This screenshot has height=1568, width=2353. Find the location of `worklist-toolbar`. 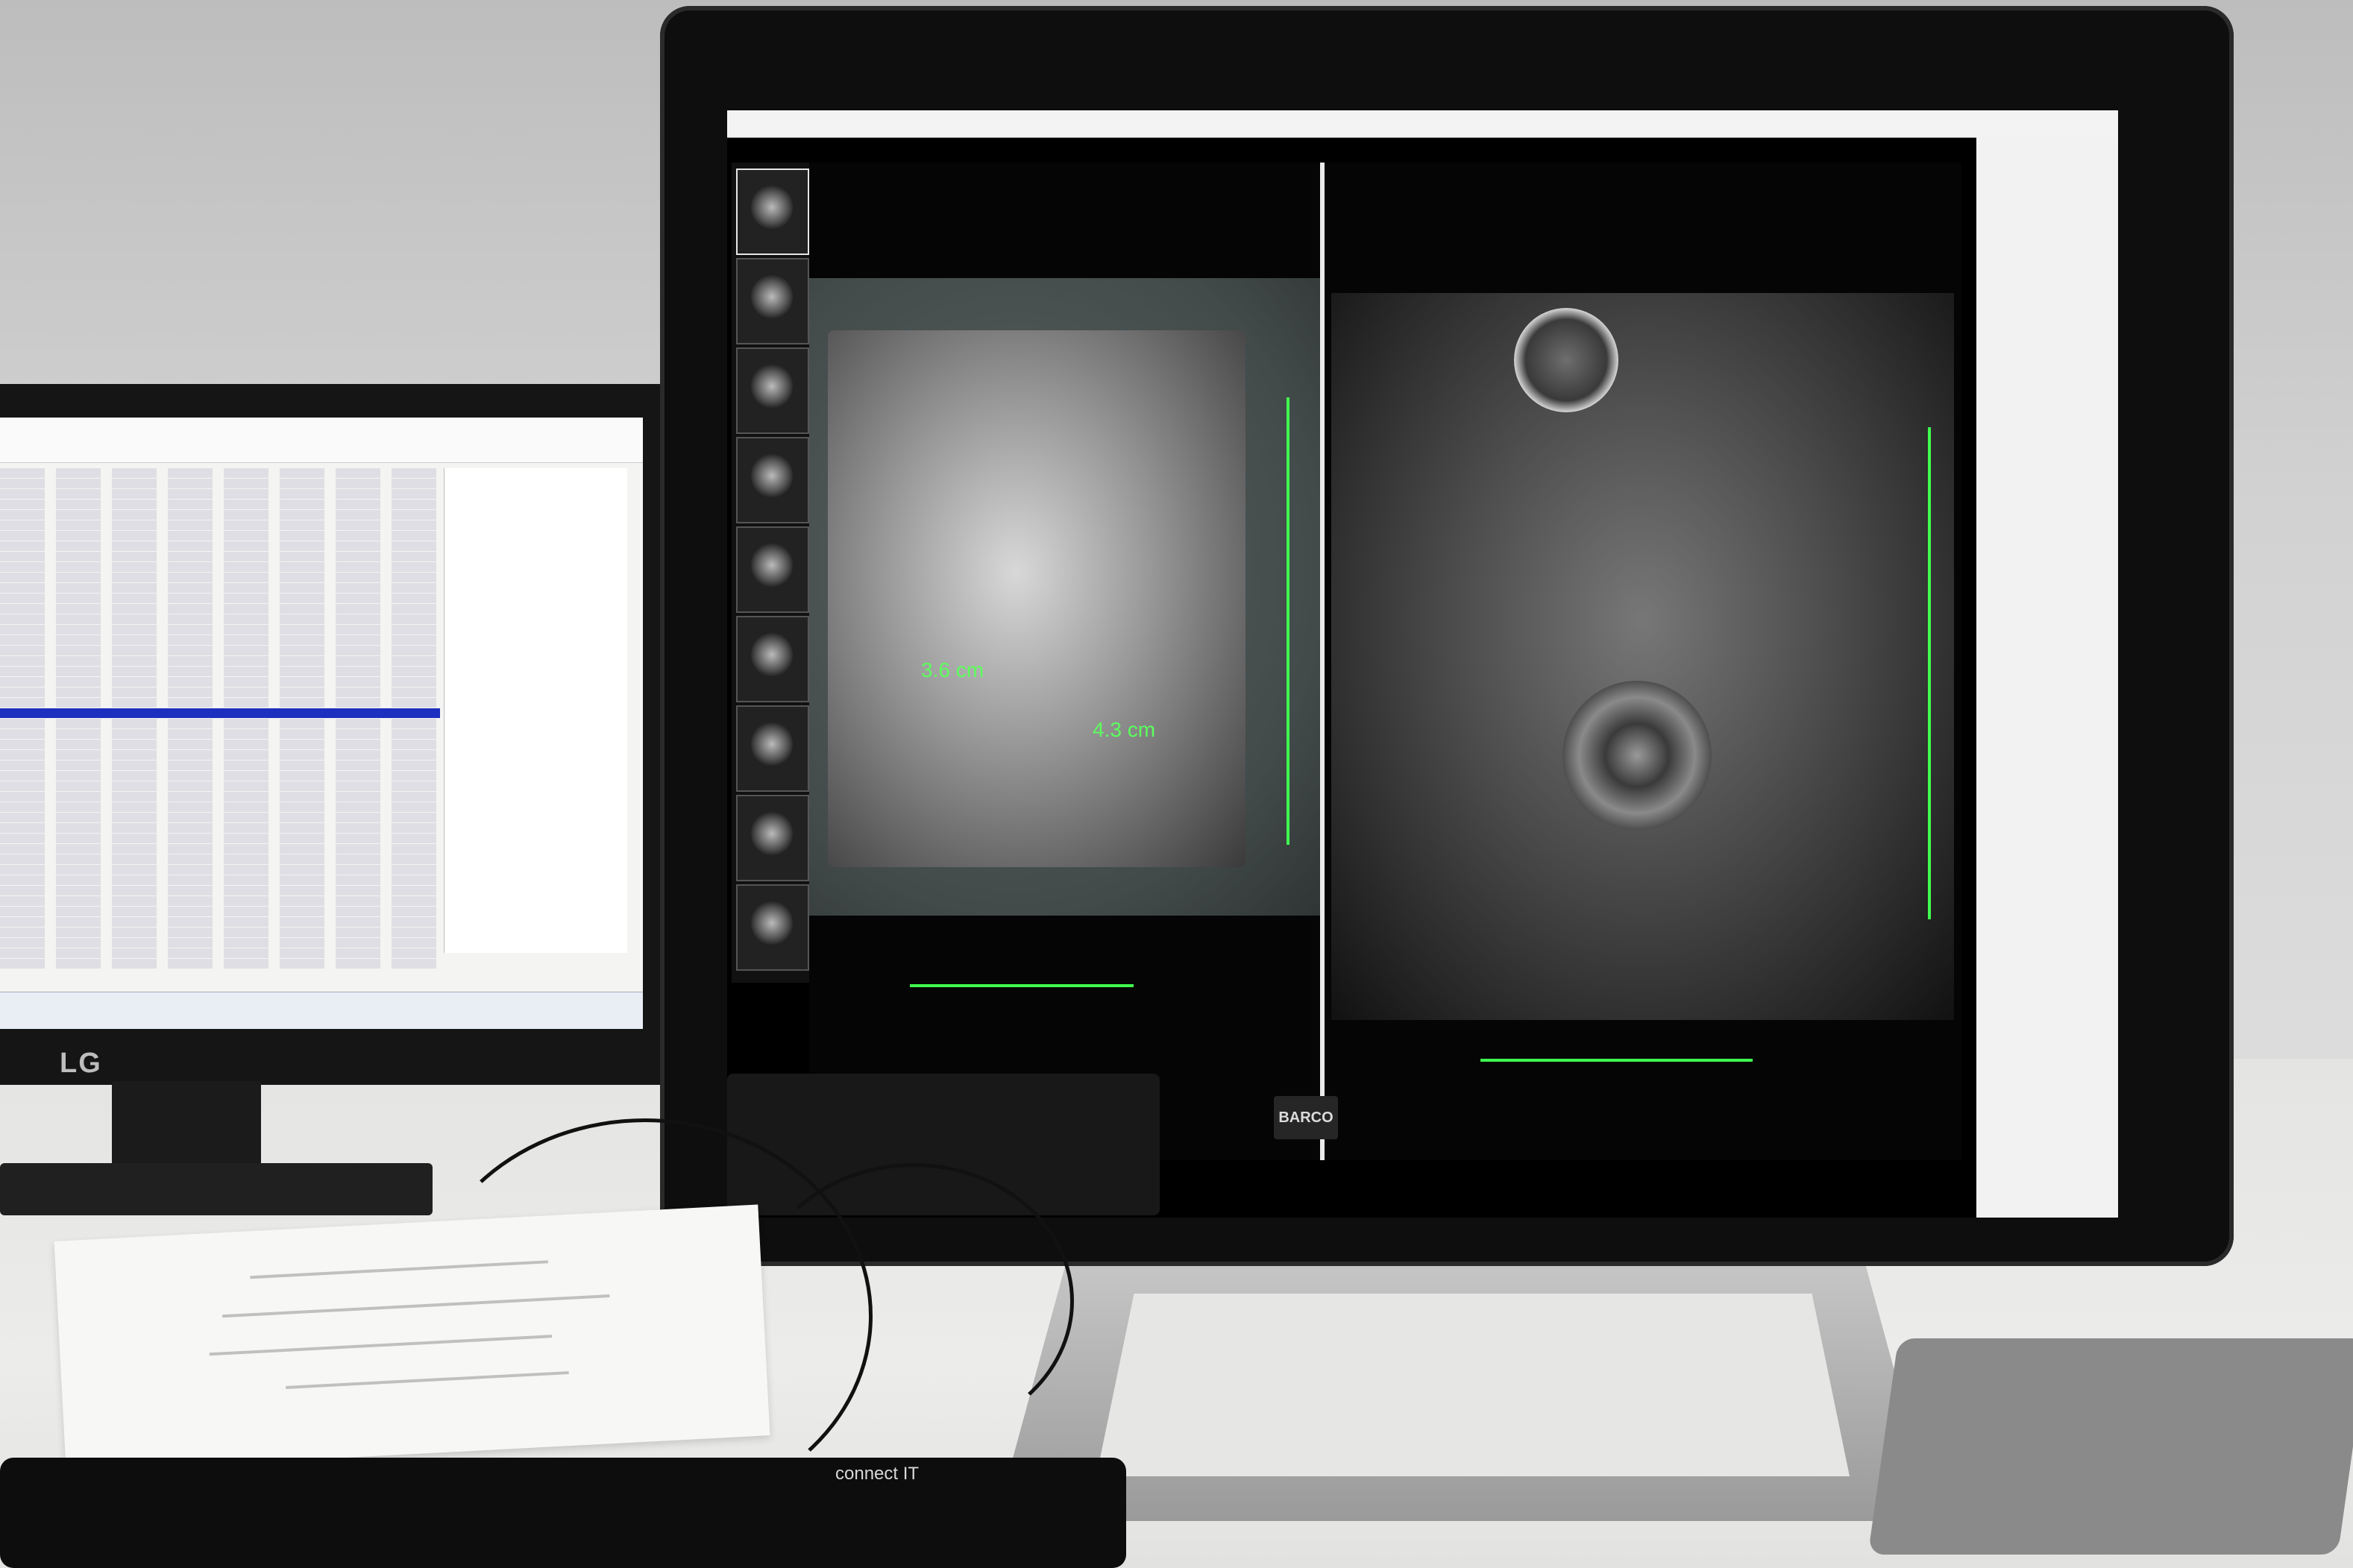

worklist-toolbar is located at coordinates (321, 440).